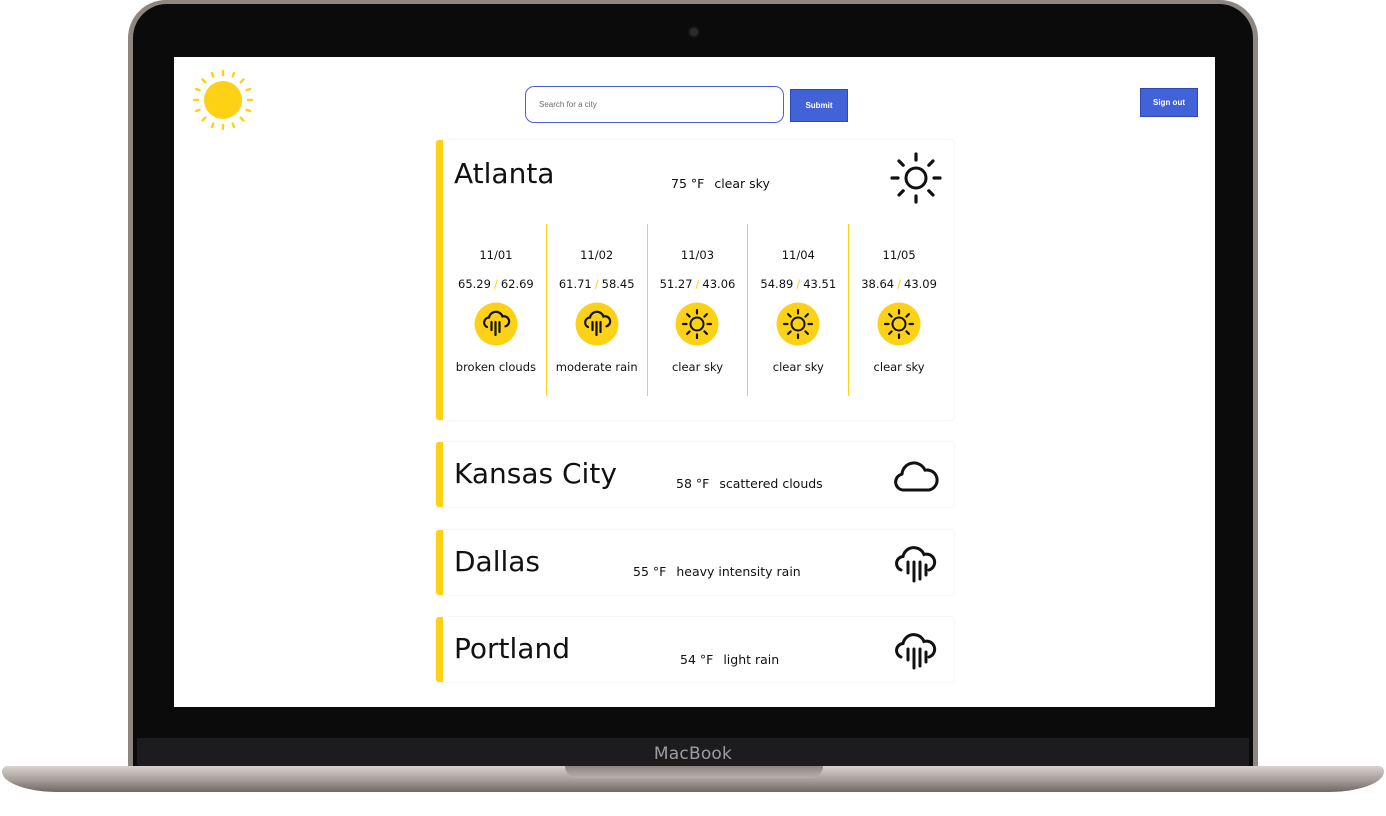  I want to click on current-weather: 54 °F light rain, so click(729, 659).